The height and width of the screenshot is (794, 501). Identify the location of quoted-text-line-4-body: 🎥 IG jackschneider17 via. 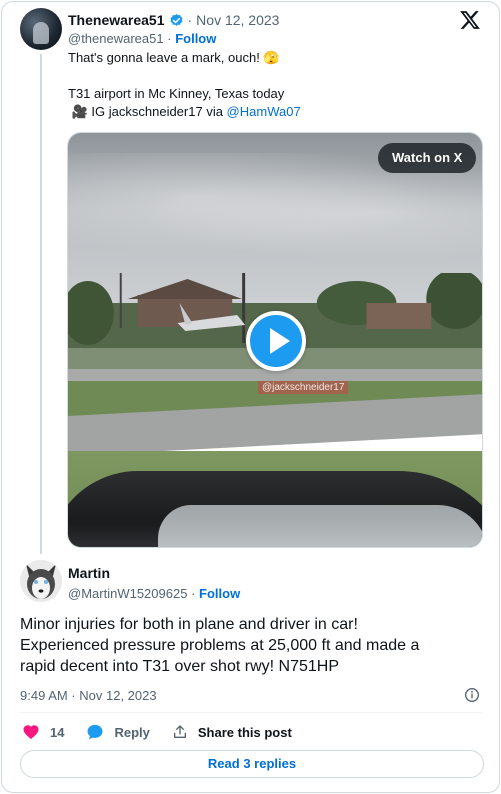
(149, 111).